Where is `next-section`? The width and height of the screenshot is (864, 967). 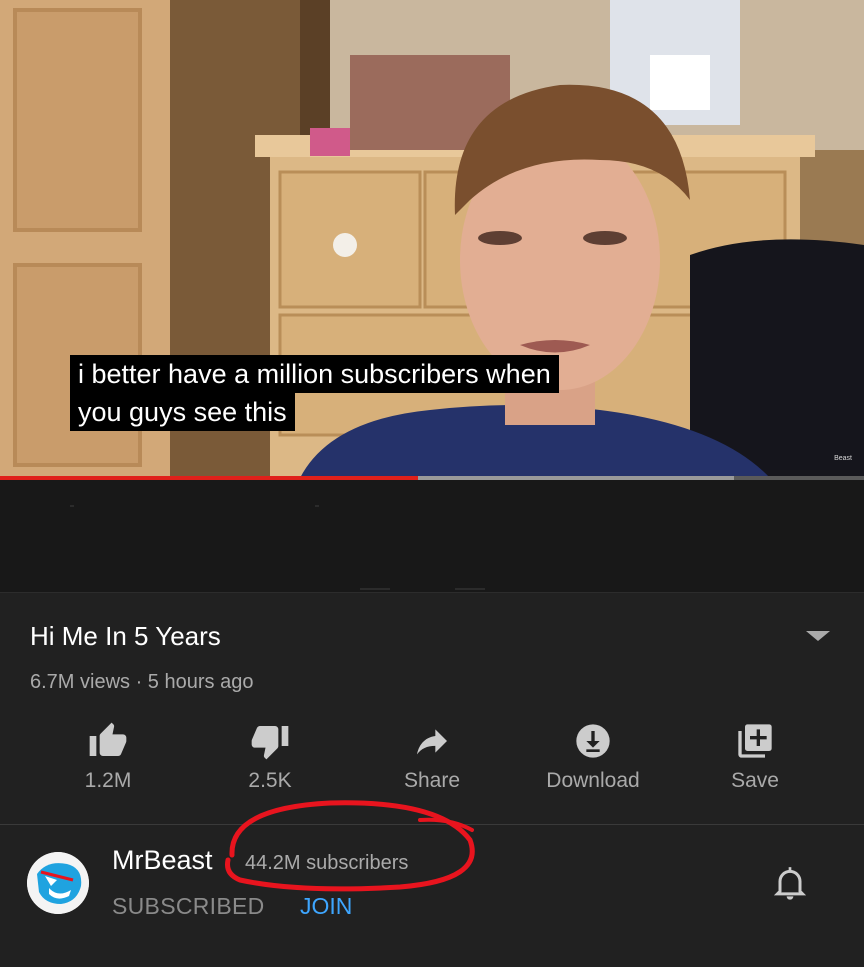 next-section is located at coordinates (432, 953).